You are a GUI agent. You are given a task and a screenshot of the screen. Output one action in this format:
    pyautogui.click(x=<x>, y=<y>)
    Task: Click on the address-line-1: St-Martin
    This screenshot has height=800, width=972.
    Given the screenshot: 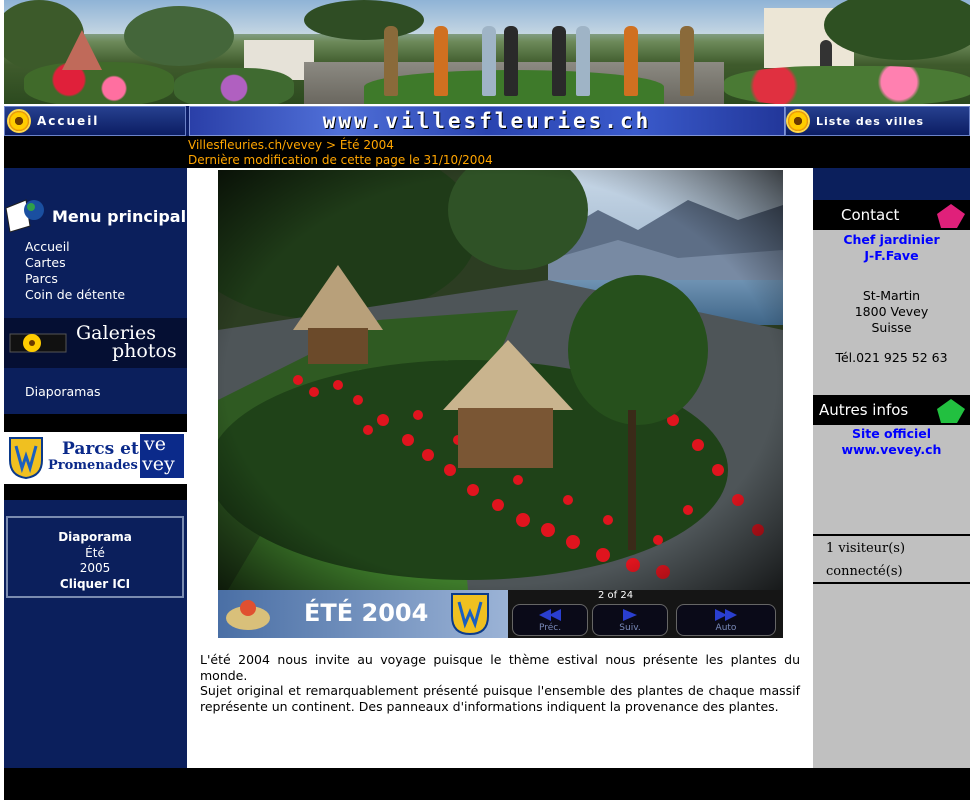 What is the action you would take?
    pyautogui.click(x=891, y=295)
    